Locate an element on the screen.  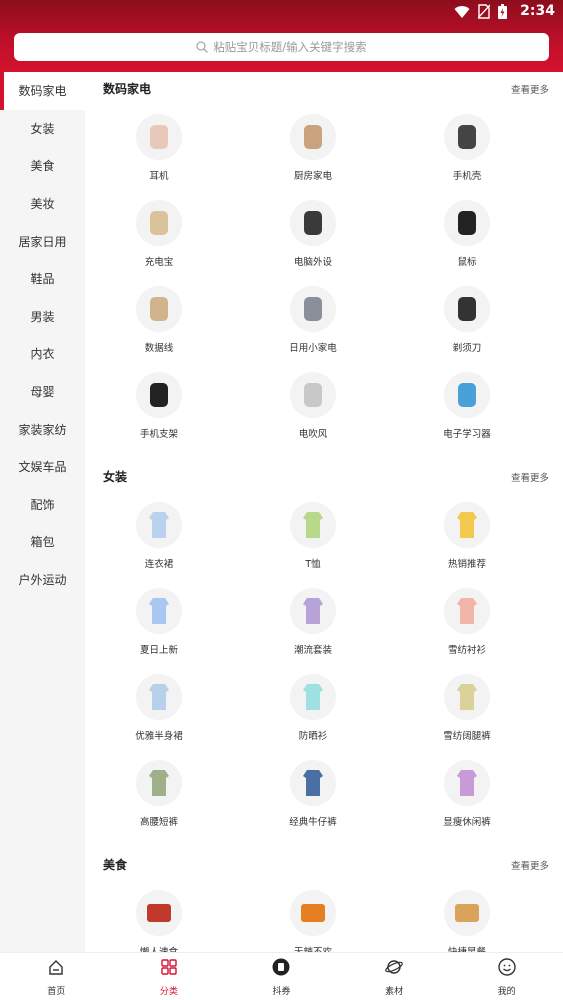
category-item-label: 雪纺衬衫 is located at coordinates (466, 650).